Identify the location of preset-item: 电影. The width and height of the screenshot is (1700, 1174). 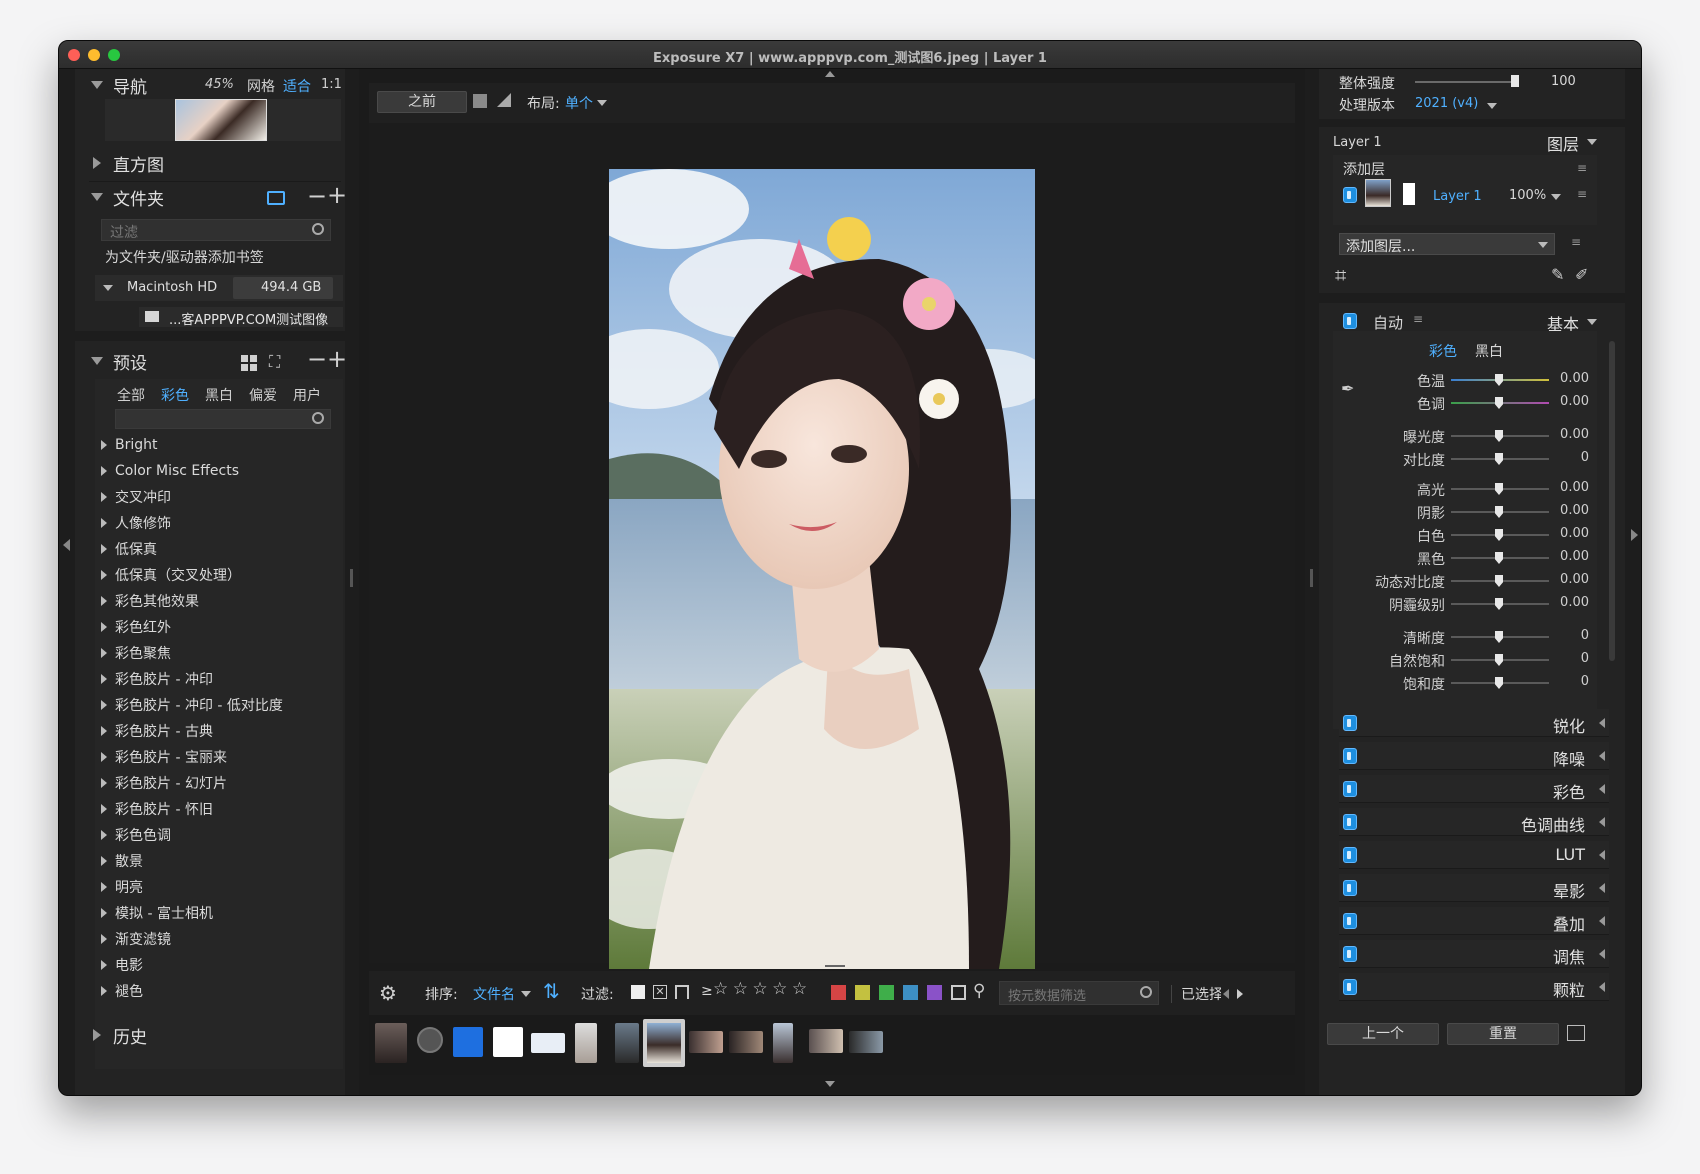
(122, 965).